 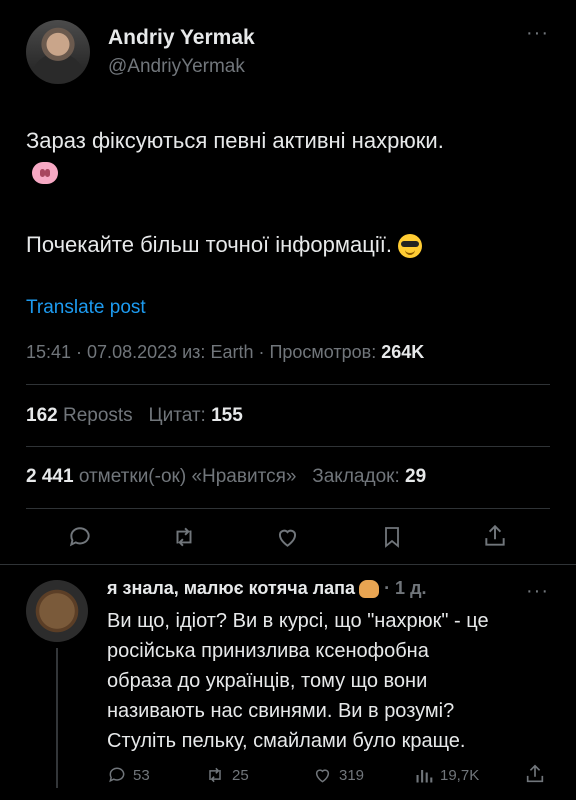 What do you see at coordinates (535, 776) in the screenshot?
I see `reply-share-icon` at bounding box center [535, 776].